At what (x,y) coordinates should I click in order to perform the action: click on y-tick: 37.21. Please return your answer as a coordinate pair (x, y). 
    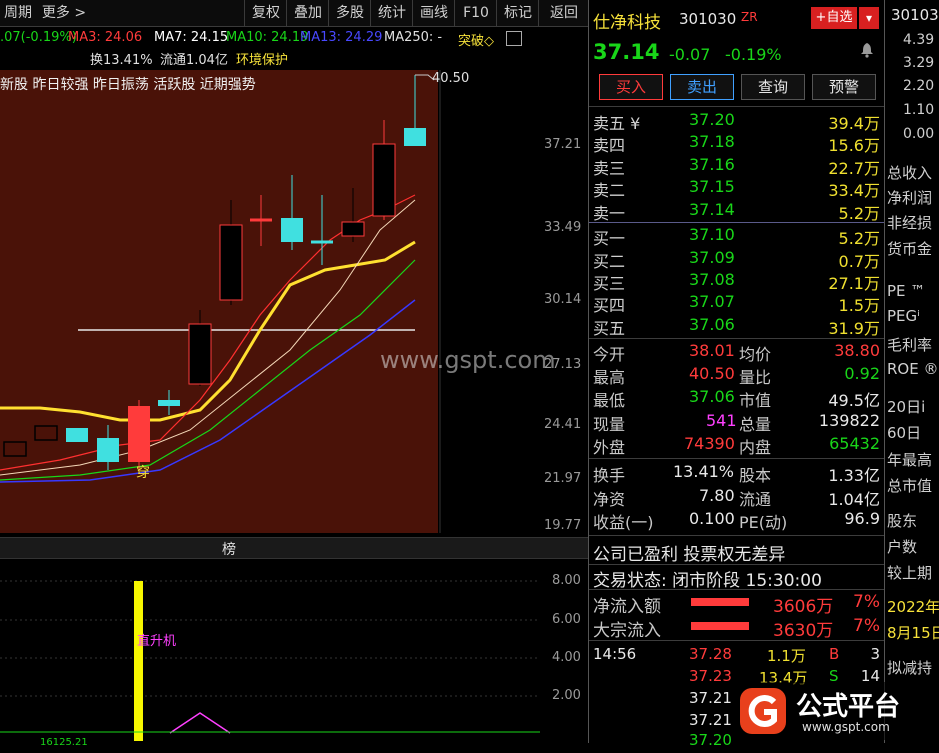
    Looking at the image, I should click on (563, 144).